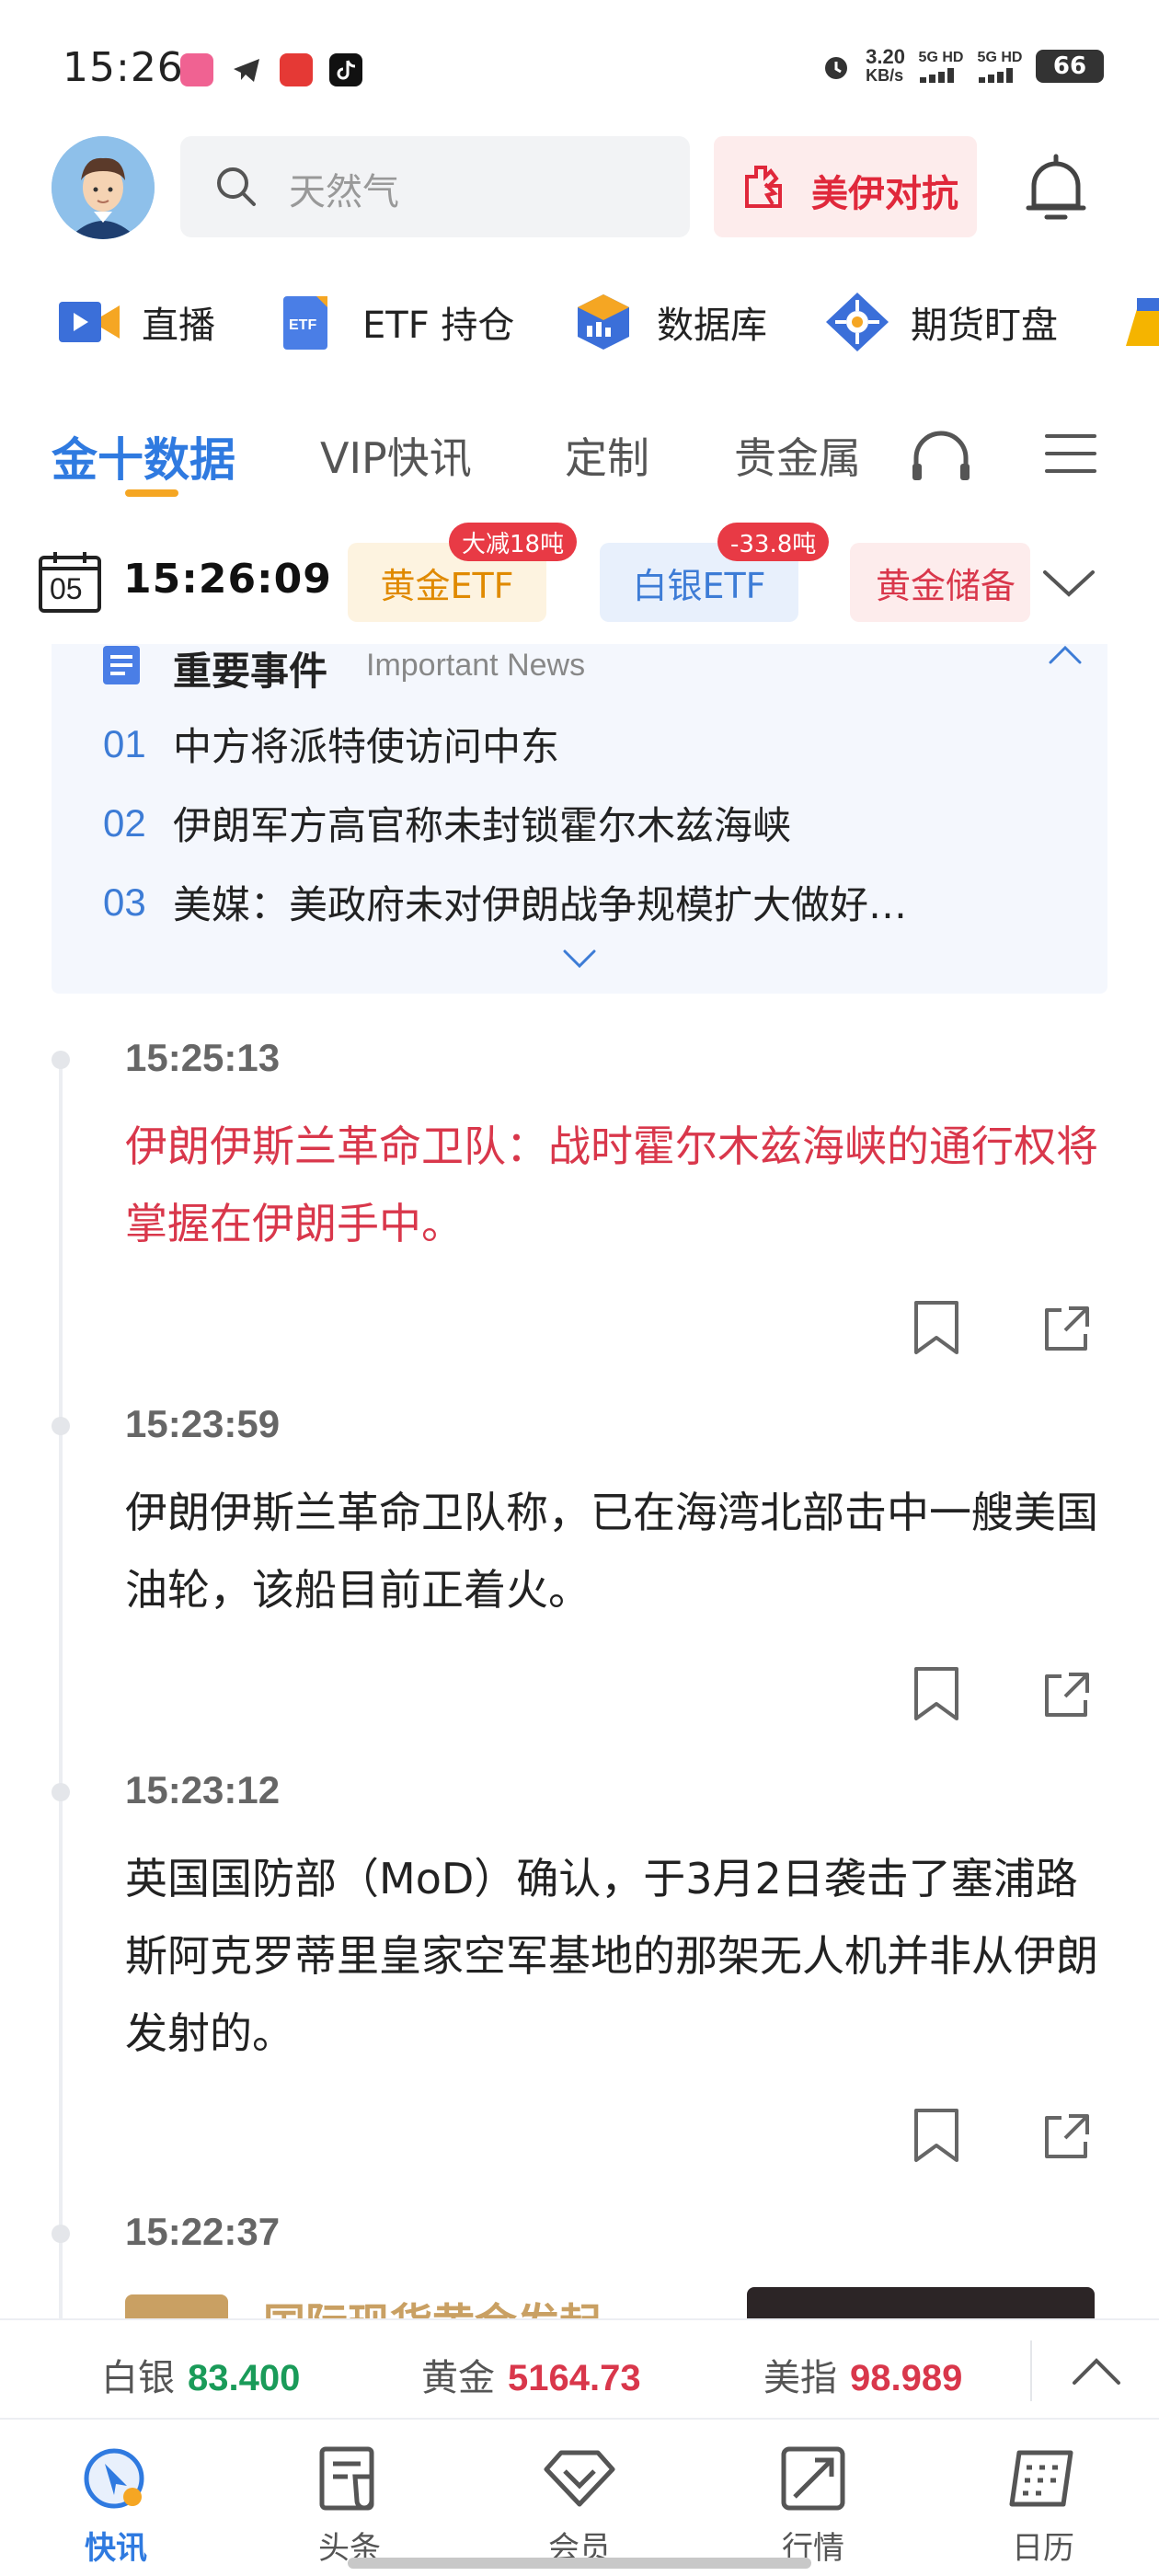 This screenshot has width=1159, height=2576. Describe the element at coordinates (603, 322) in the screenshot. I see `database-icon` at that location.